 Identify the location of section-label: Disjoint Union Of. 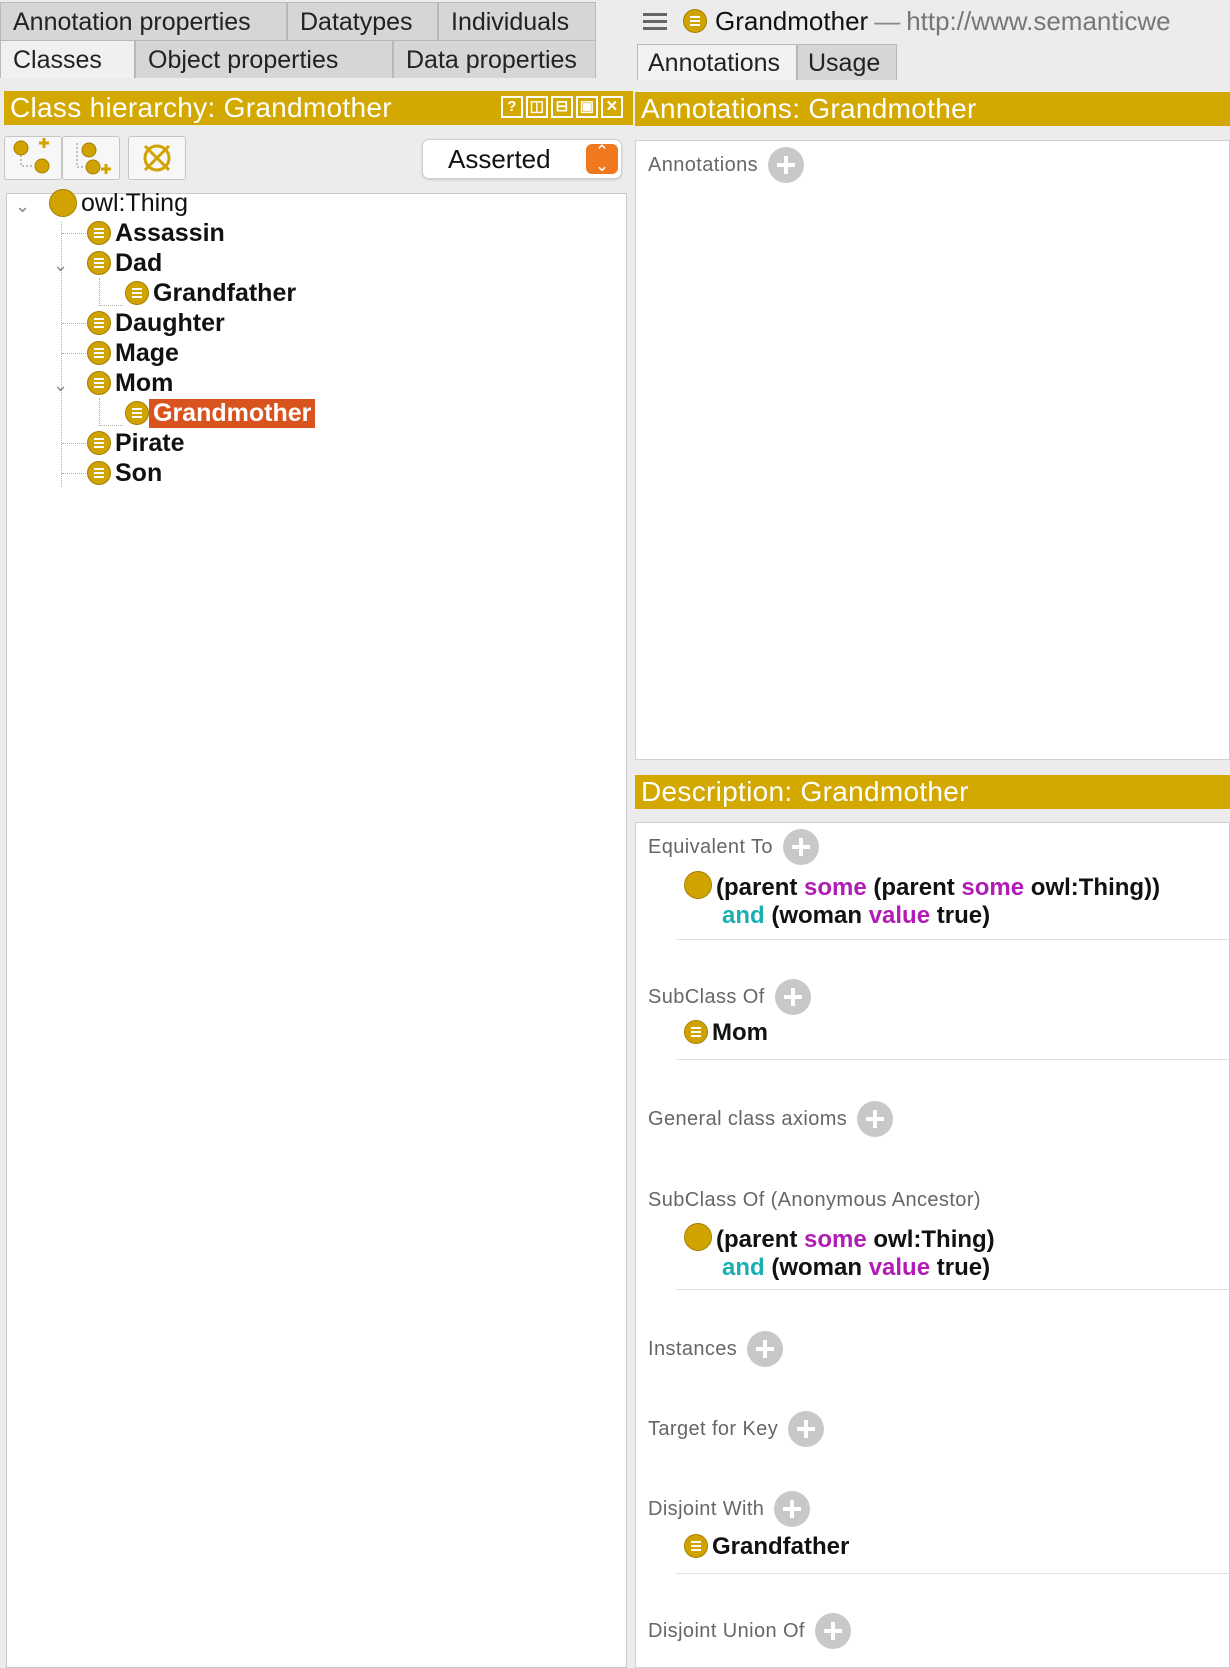
(726, 1630).